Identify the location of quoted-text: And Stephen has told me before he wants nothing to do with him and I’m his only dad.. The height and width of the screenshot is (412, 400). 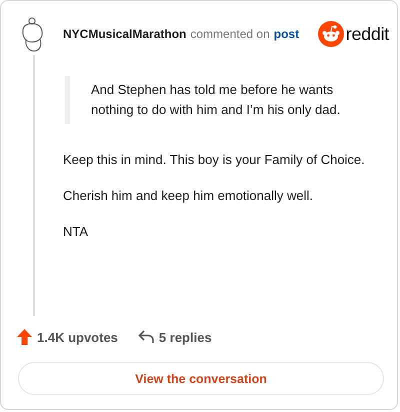
(213, 100).